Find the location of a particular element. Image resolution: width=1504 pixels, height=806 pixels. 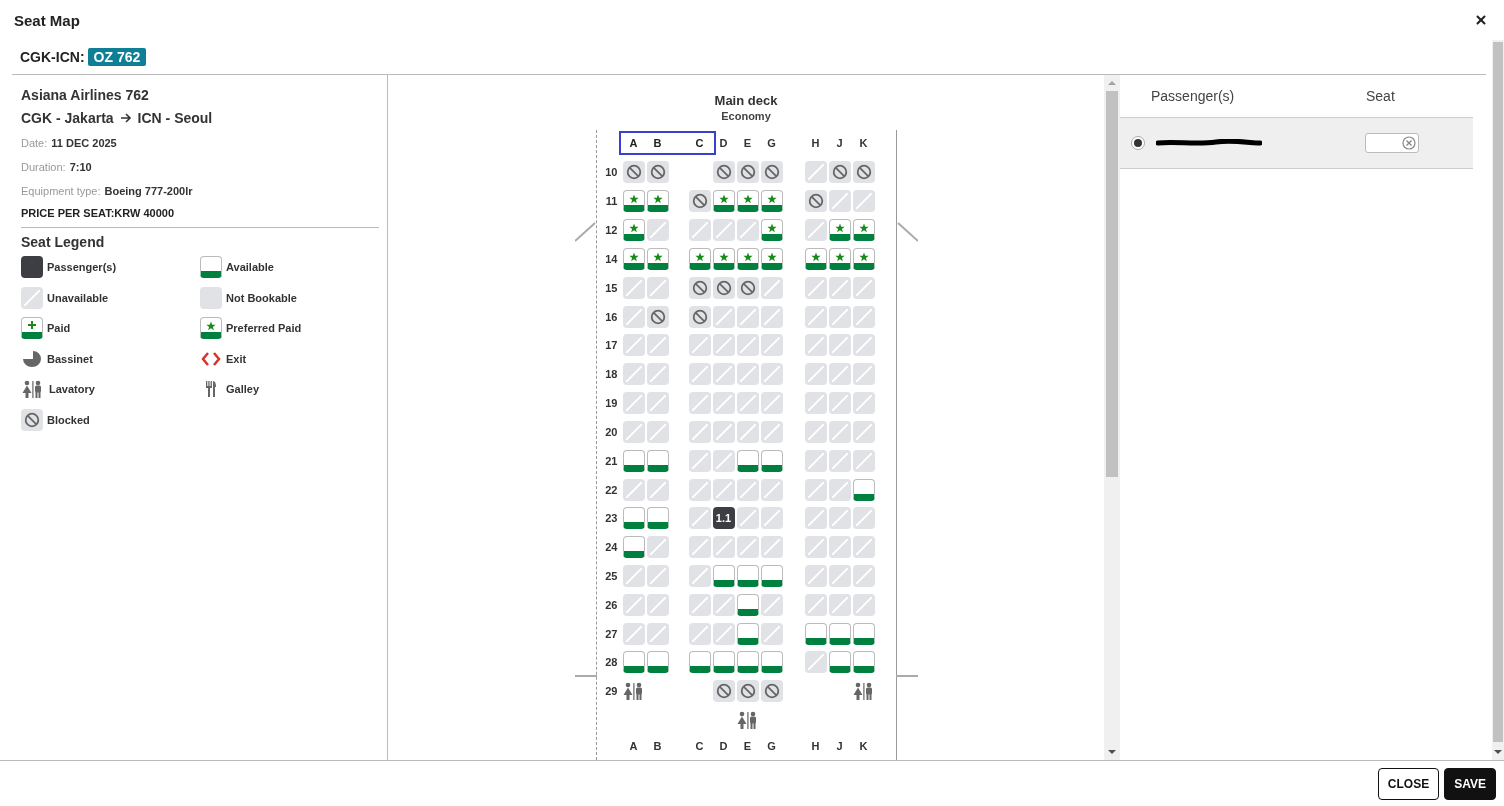

radio-button is located at coordinates (1138, 143).